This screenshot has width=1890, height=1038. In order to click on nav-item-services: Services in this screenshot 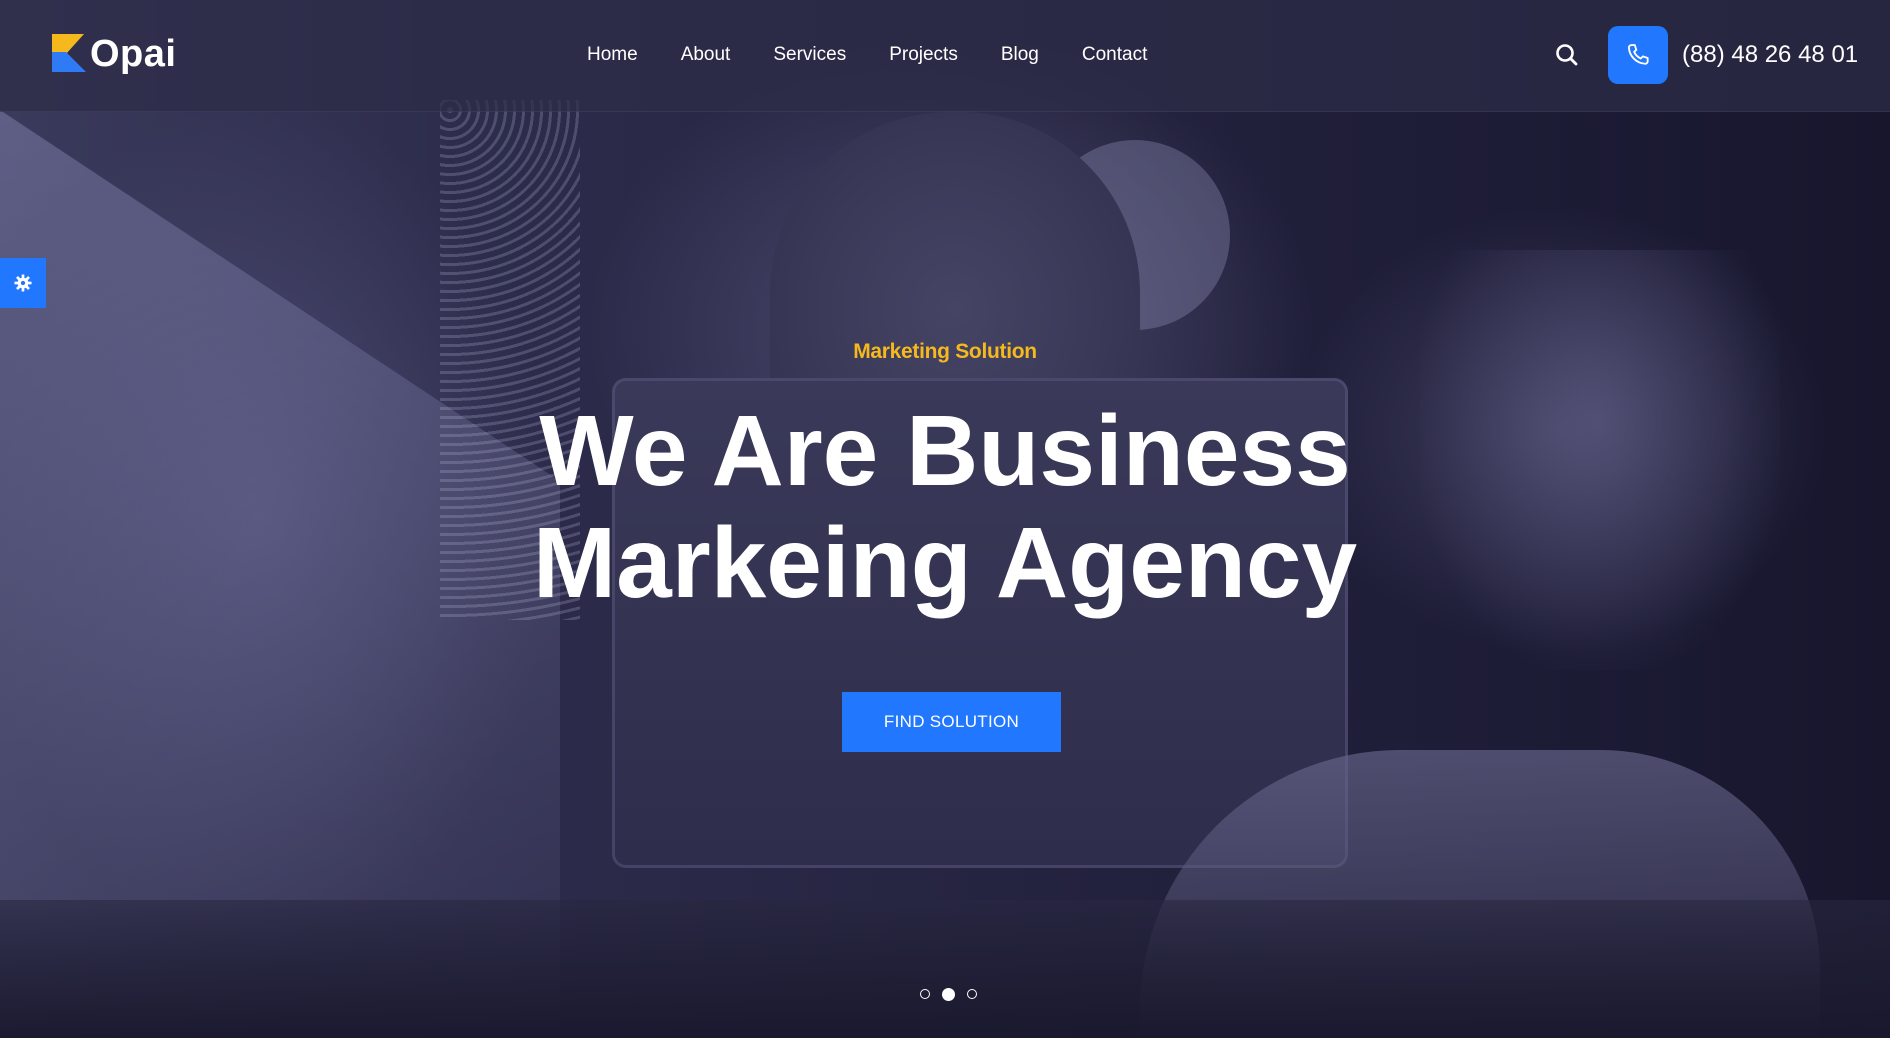, I will do `click(809, 55)`.